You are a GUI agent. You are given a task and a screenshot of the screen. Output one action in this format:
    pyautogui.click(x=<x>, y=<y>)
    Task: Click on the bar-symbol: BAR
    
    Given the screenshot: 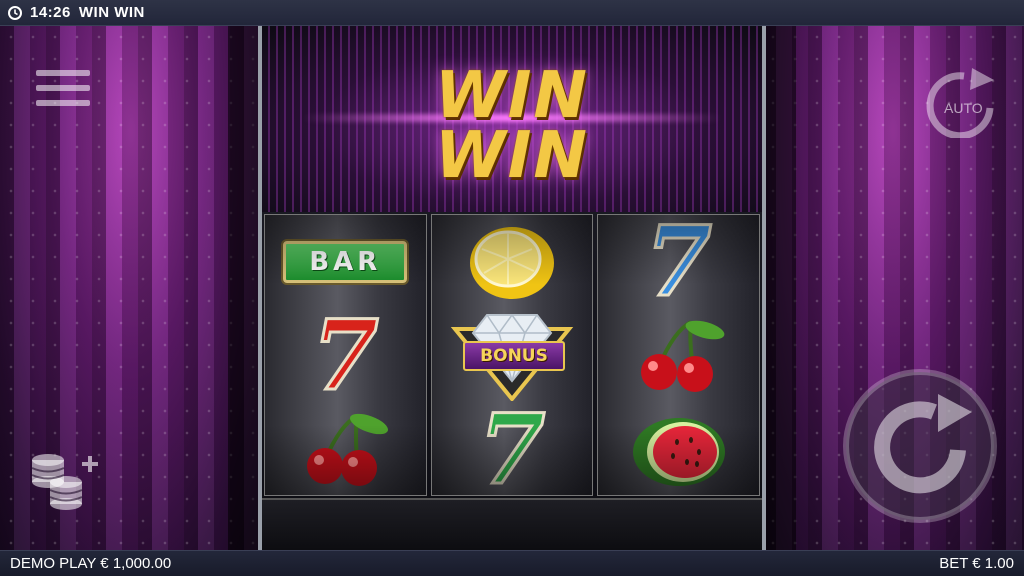 What is the action you would take?
    pyautogui.click(x=345, y=262)
    